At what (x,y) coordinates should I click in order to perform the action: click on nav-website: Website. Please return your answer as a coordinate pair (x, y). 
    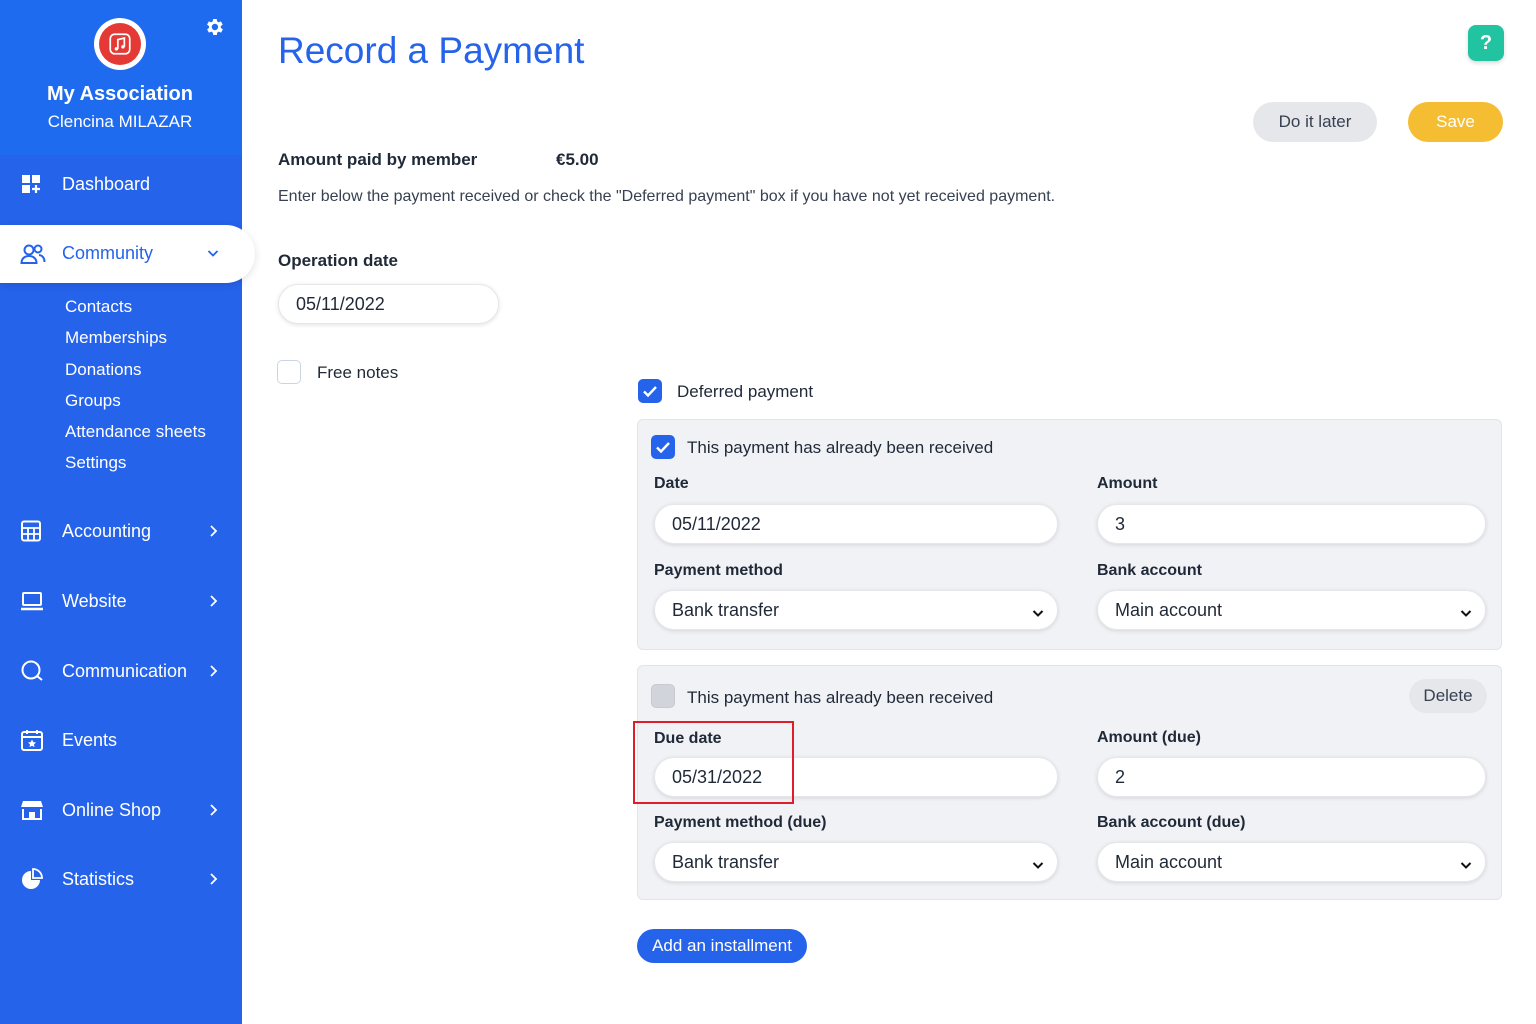
    Looking at the image, I should click on (121, 601).